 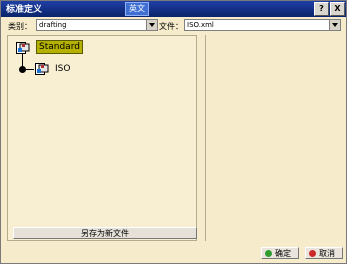 What do you see at coordinates (171, 26) in the screenshot?
I see `file-label: 文件：` at bounding box center [171, 26].